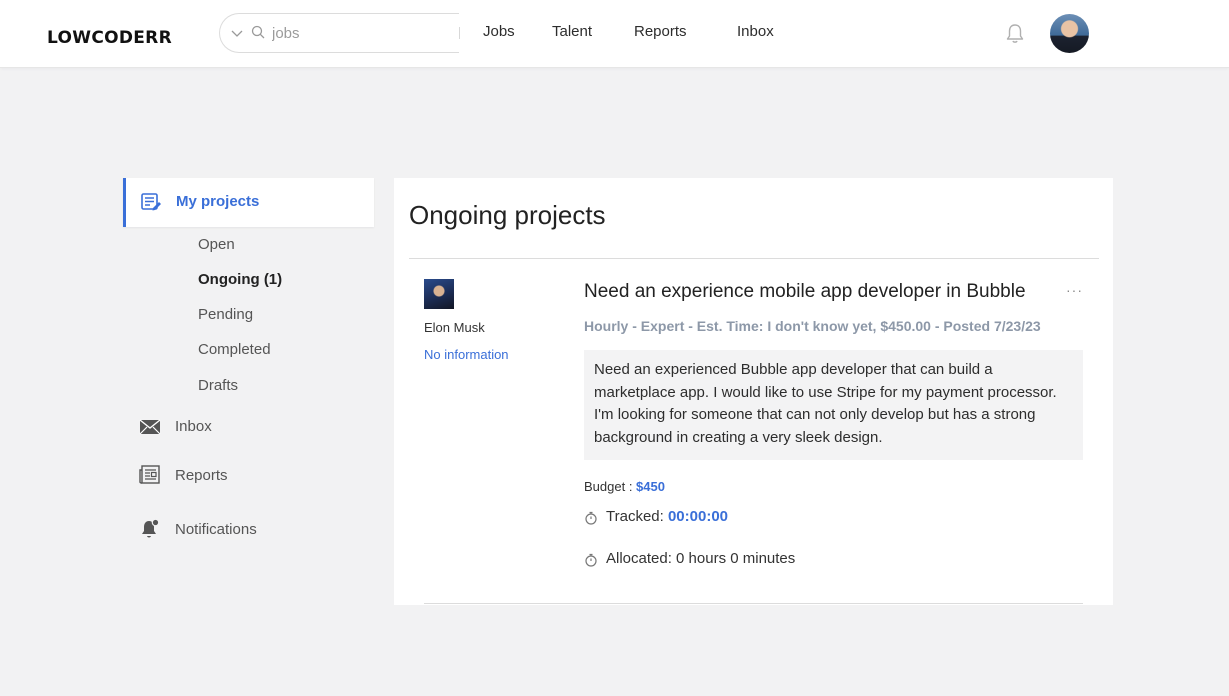 The image size is (1229, 696). Describe the element at coordinates (466, 354) in the screenshot. I see `client-info-link: No information` at that location.